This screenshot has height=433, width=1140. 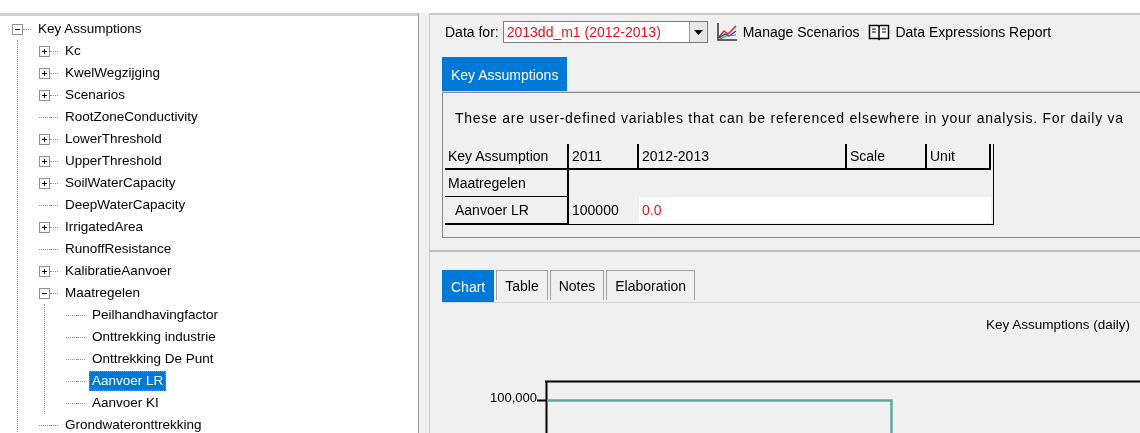 I want to click on table-cell, so click(x=959, y=210).